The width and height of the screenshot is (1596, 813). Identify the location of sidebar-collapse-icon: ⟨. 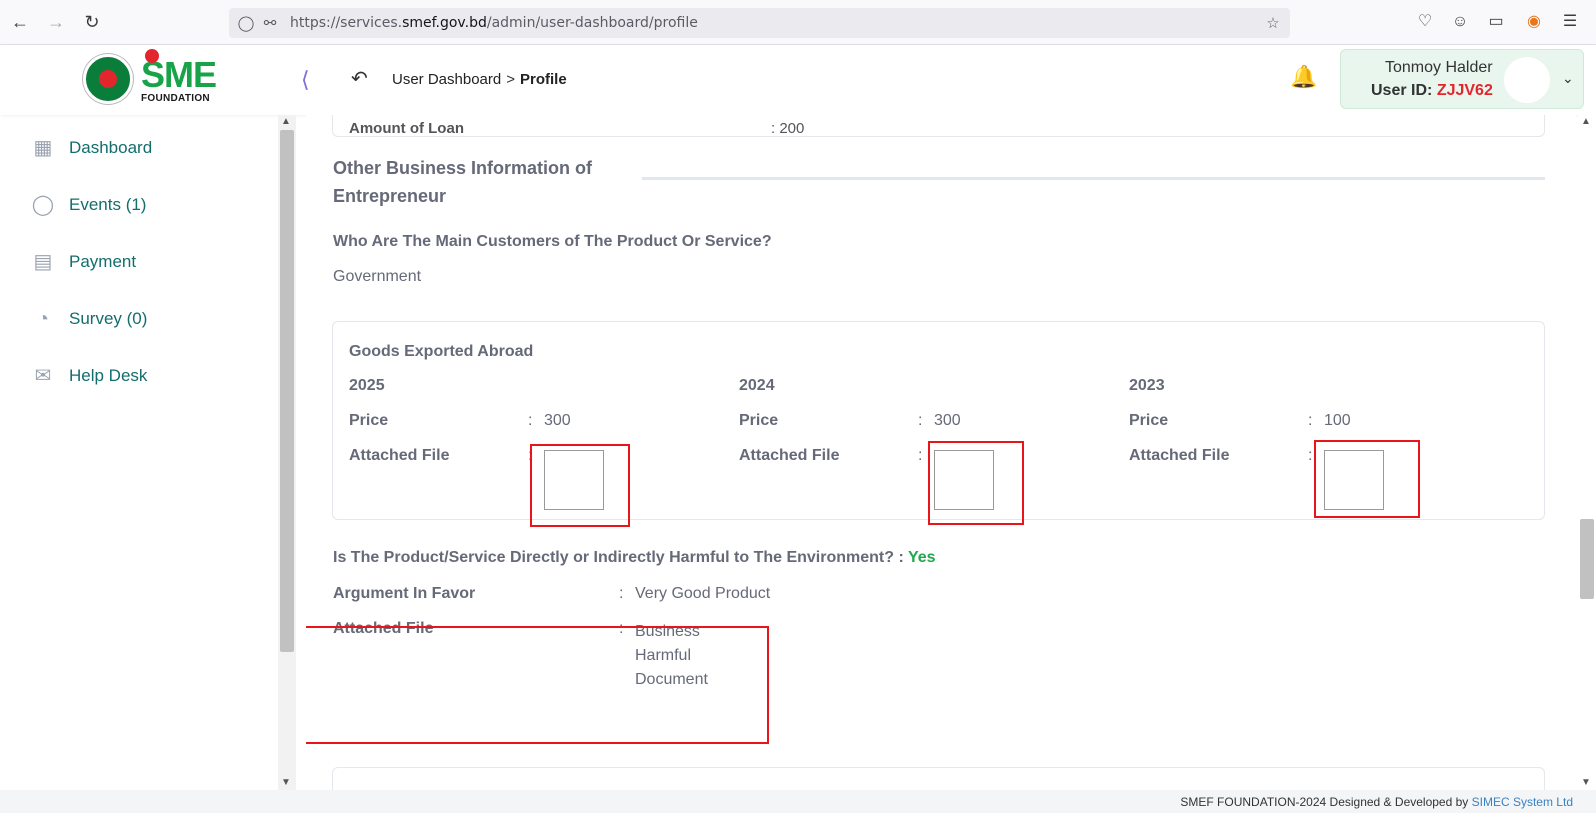
(305, 80).